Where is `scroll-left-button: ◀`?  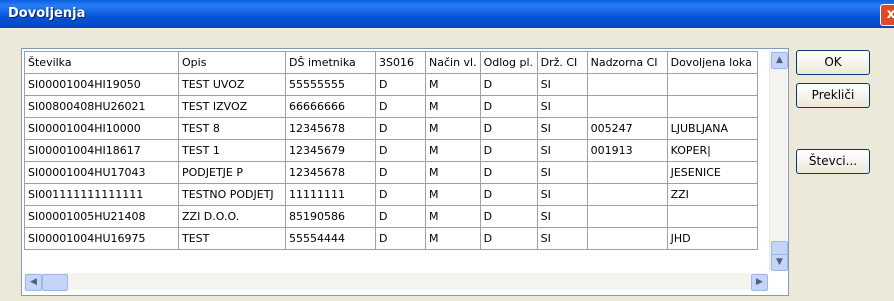
scroll-left-button: ◀ is located at coordinates (33, 282).